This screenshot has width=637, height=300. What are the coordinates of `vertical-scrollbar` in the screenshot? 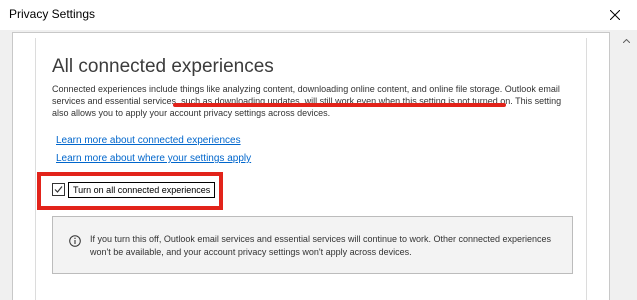 It's located at (626, 166).